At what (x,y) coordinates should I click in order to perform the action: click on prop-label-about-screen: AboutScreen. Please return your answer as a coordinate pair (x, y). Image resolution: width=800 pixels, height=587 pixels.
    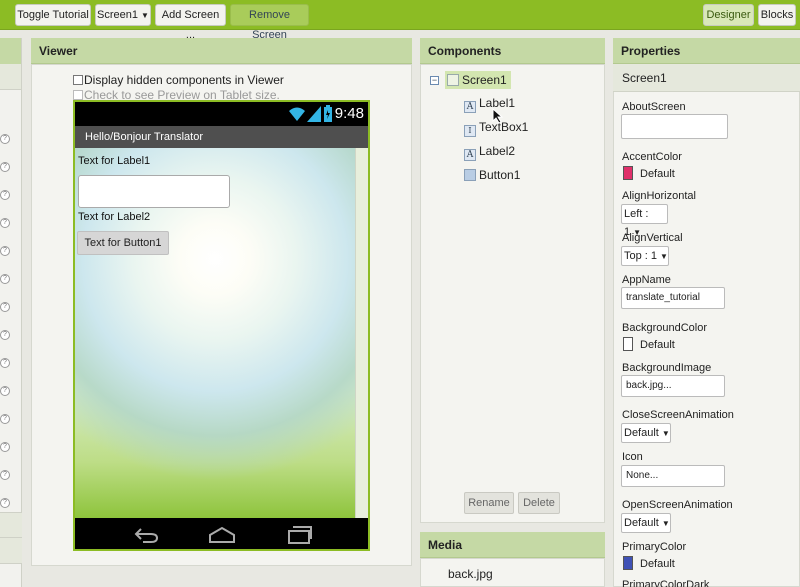
    Looking at the image, I should click on (654, 107).